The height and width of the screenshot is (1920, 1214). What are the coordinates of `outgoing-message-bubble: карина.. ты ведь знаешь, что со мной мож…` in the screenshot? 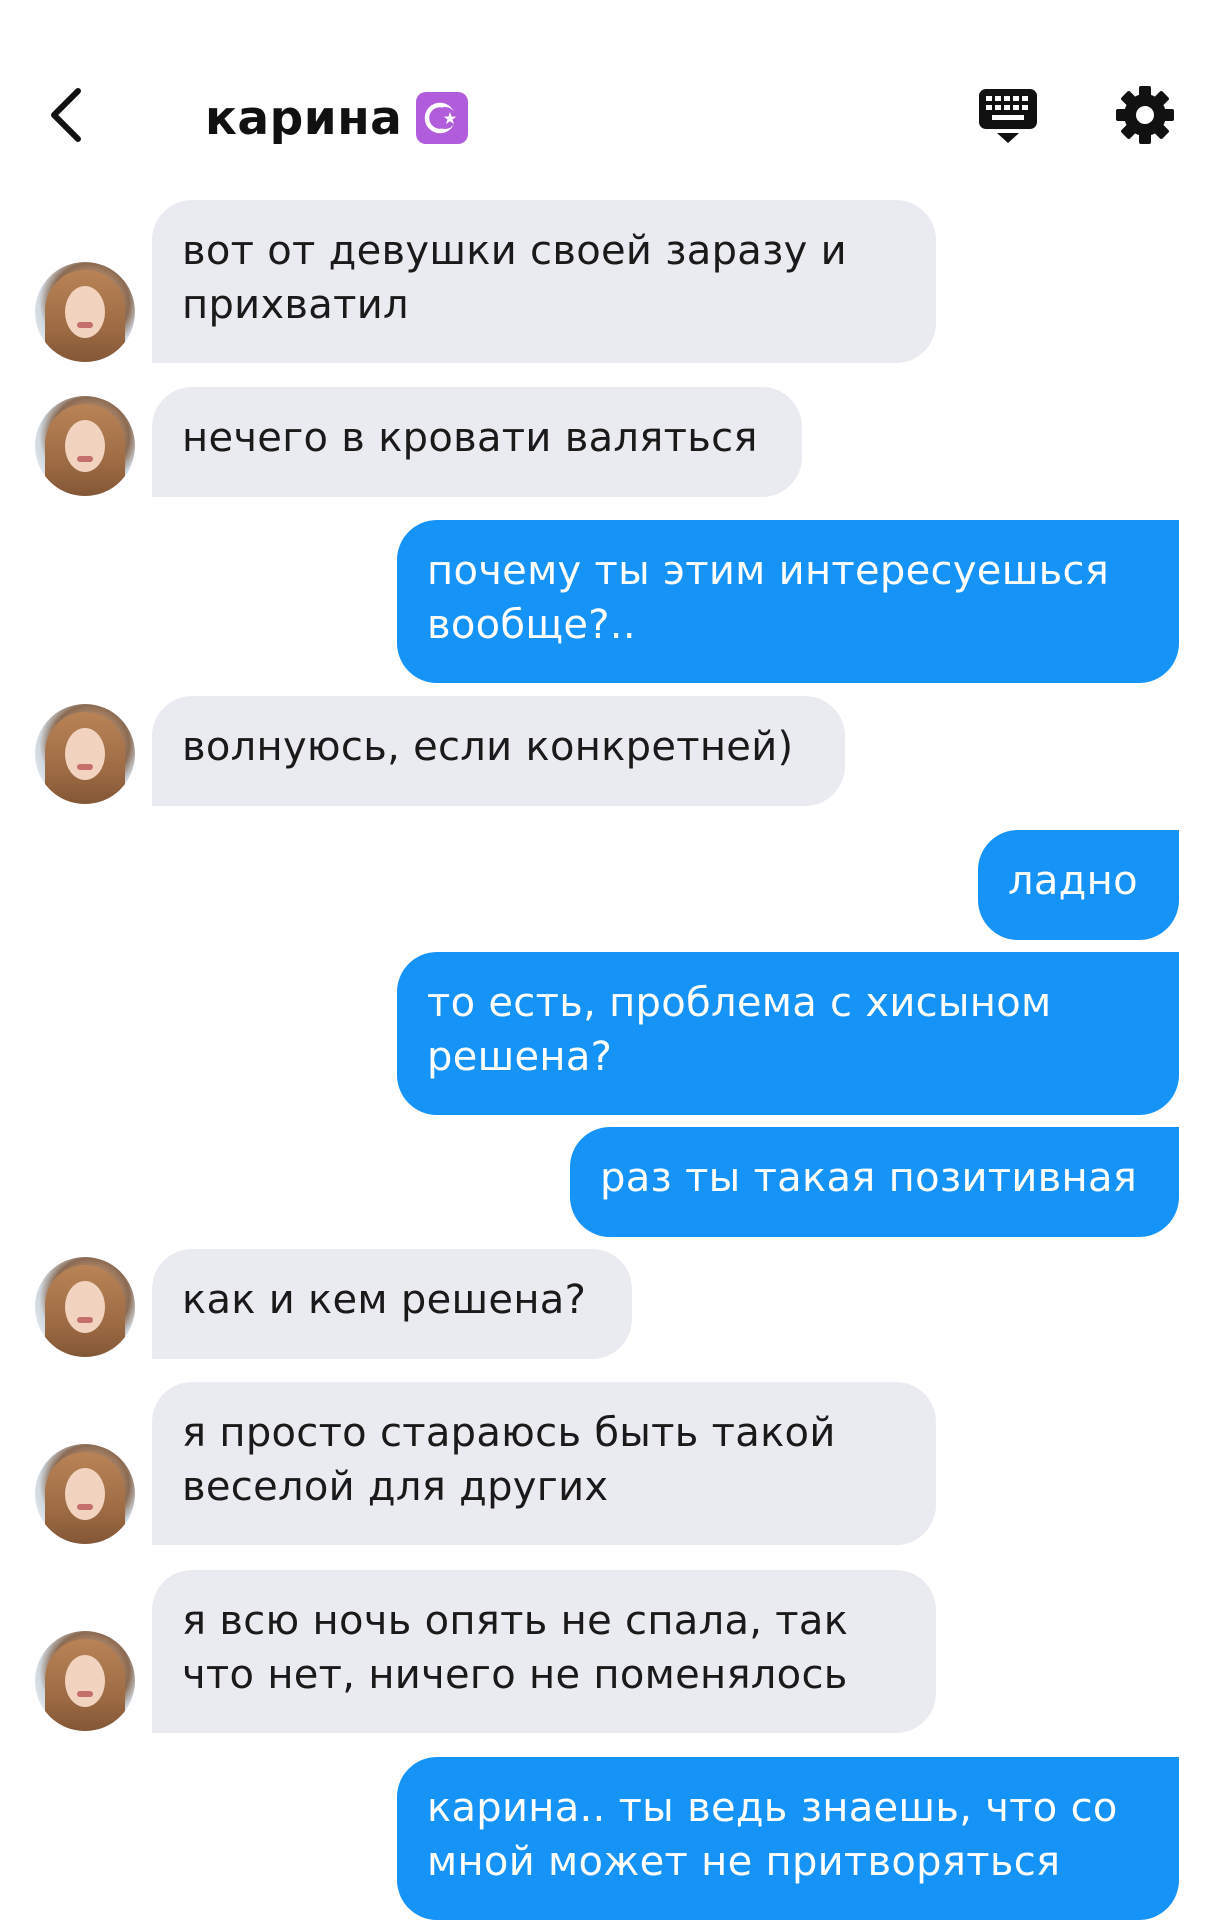 It's located at (788, 1838).